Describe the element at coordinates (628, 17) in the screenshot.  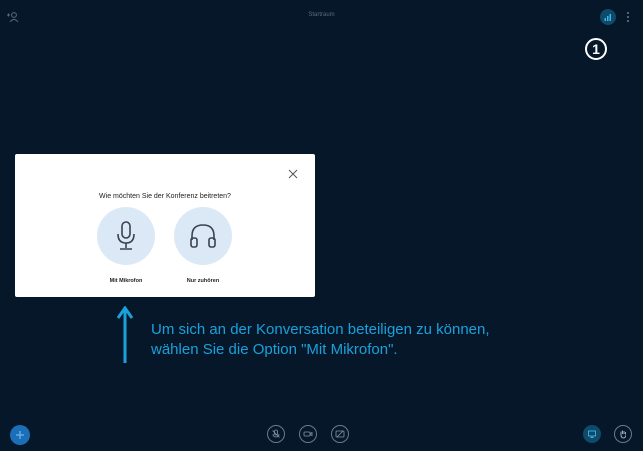
I see `more-options-button` at that location.